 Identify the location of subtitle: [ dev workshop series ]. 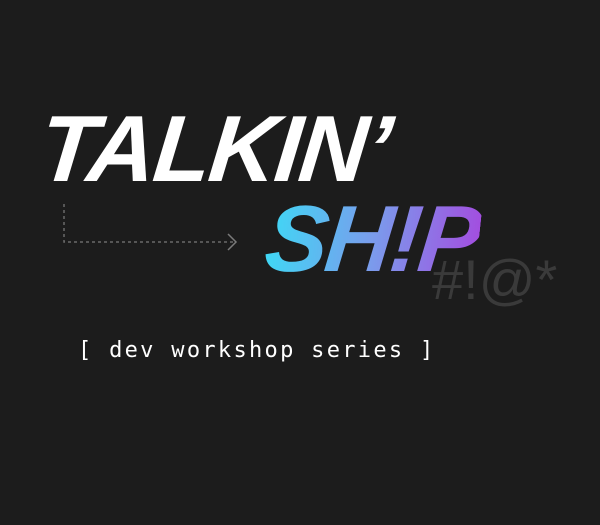
(257, 350).